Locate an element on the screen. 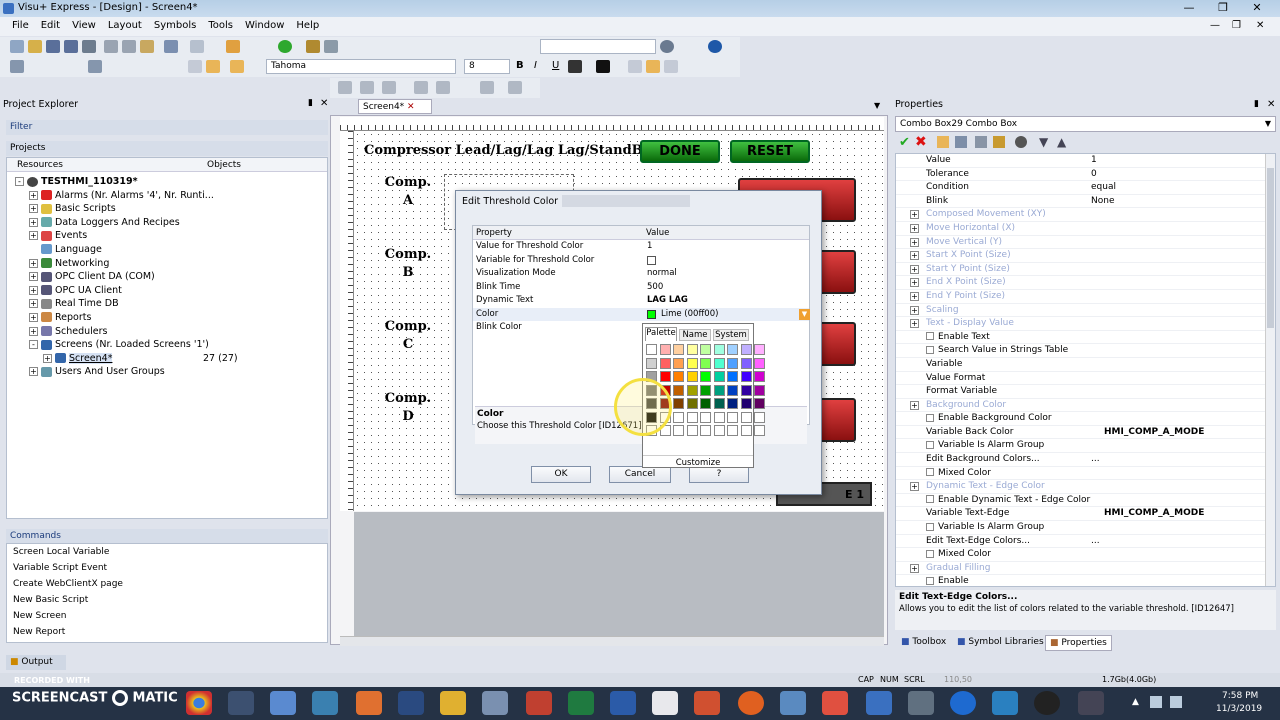  open-icon is located at coordinates (35, 46).